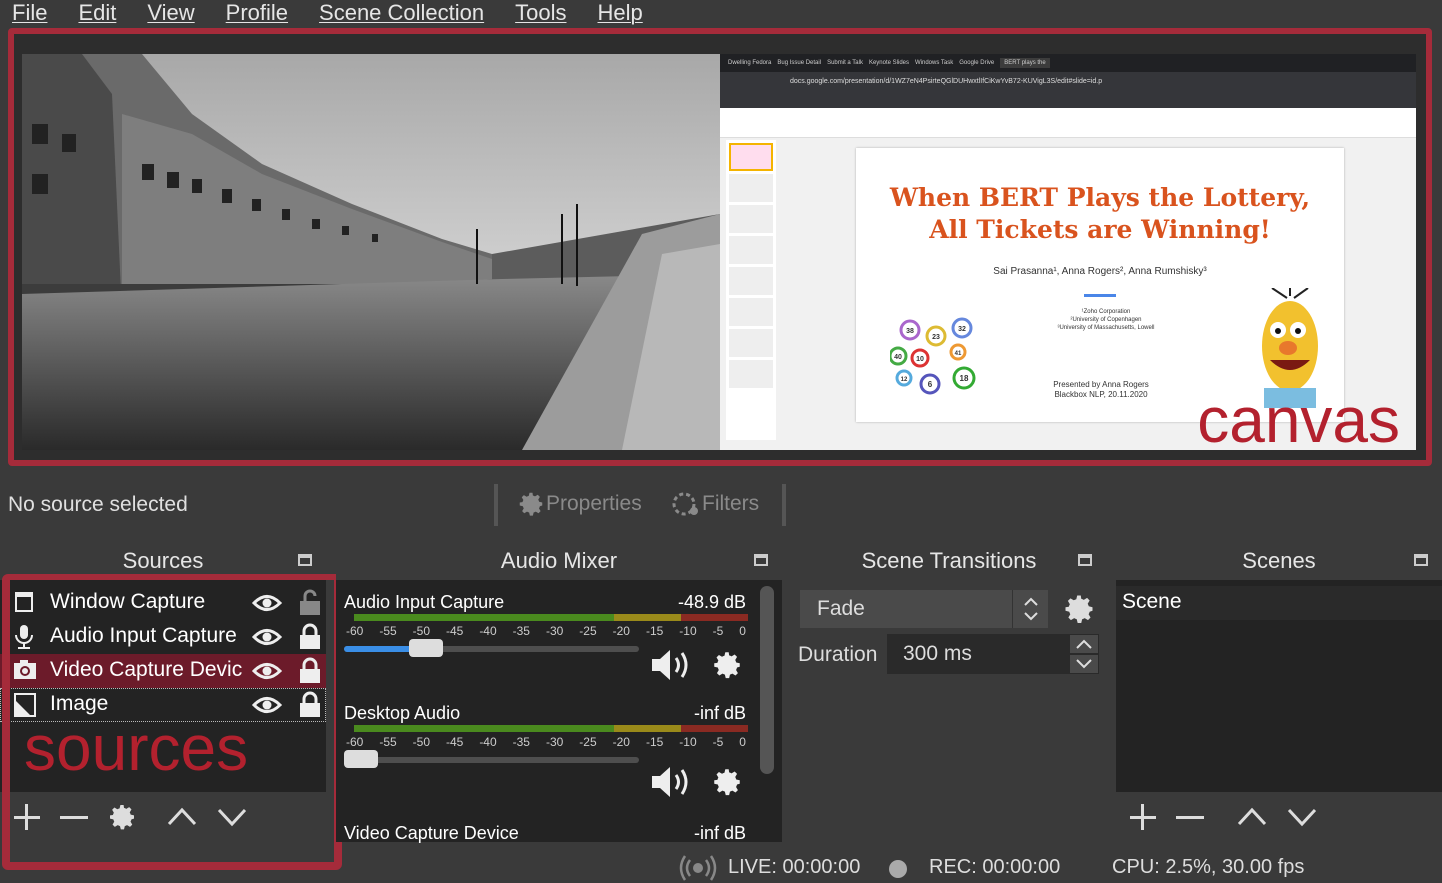  What do you see at coordinates (794, 867) in the screenshot?
I see `live-timer: LIVE: 00:00:00` at bounding box center [794, 867].